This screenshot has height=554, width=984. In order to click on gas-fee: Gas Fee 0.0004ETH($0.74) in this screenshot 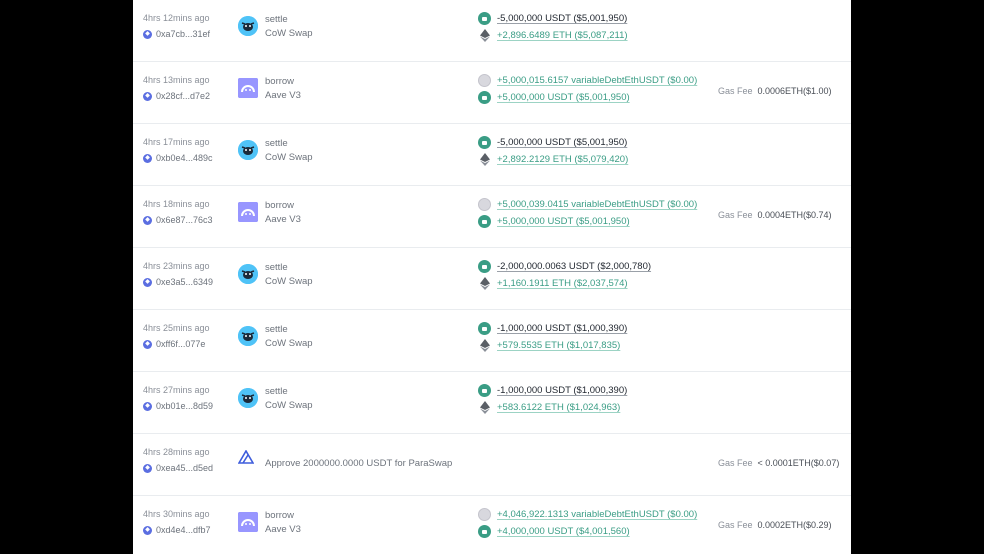, I will do `click(775, 215)`.